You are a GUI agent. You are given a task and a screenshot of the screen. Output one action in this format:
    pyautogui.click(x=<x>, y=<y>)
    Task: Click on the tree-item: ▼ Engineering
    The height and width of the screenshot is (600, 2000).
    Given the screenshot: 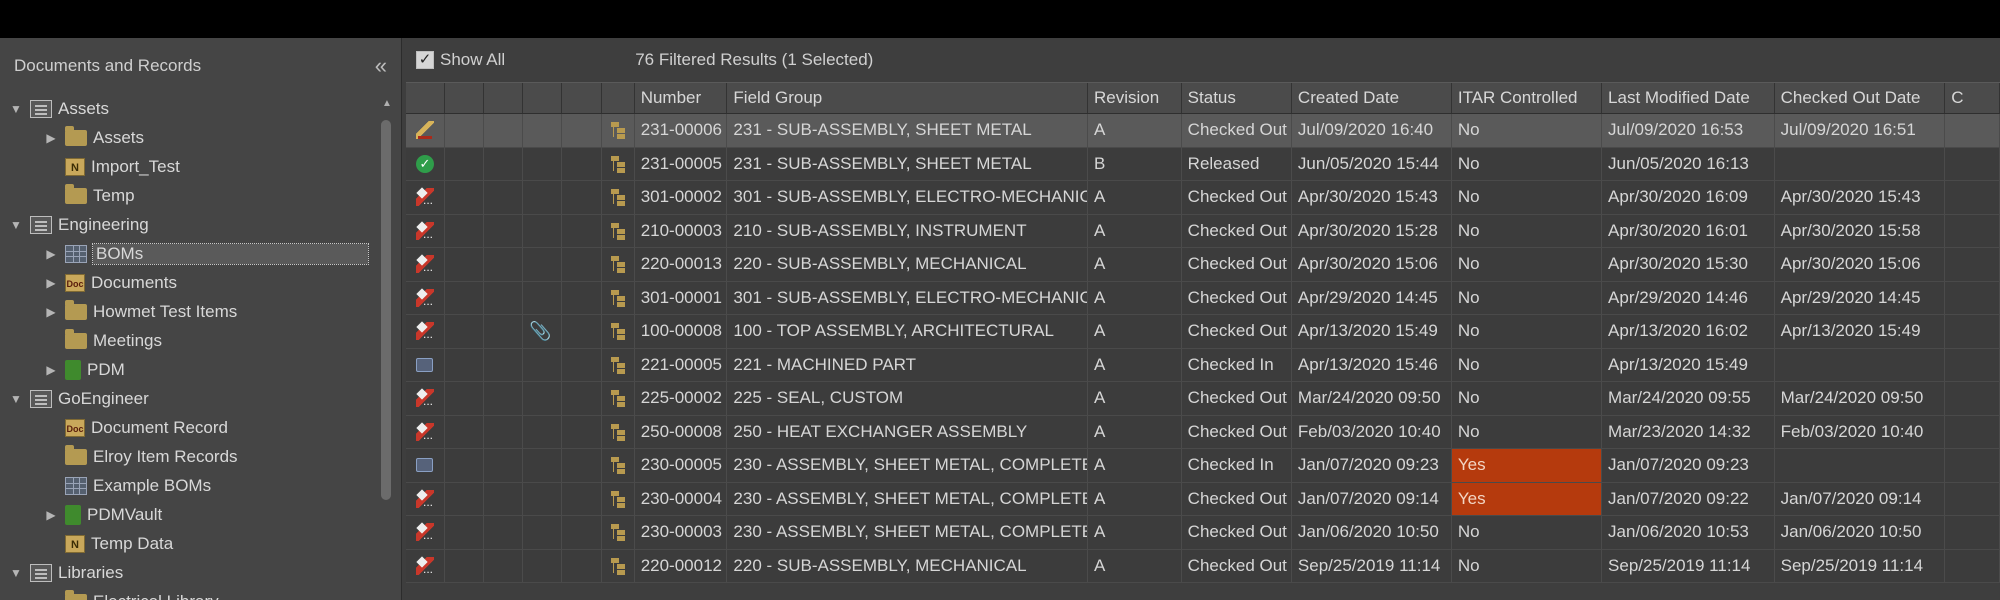 What is the action you would take?
    pyautogui.click(x=185, y=224)
    